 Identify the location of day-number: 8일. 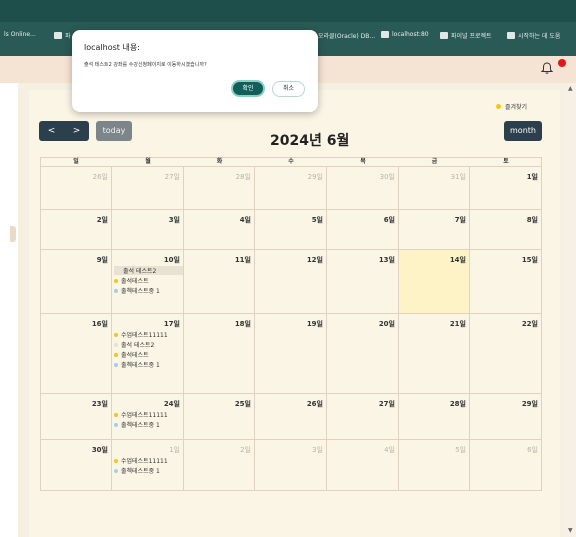
(503, 220).